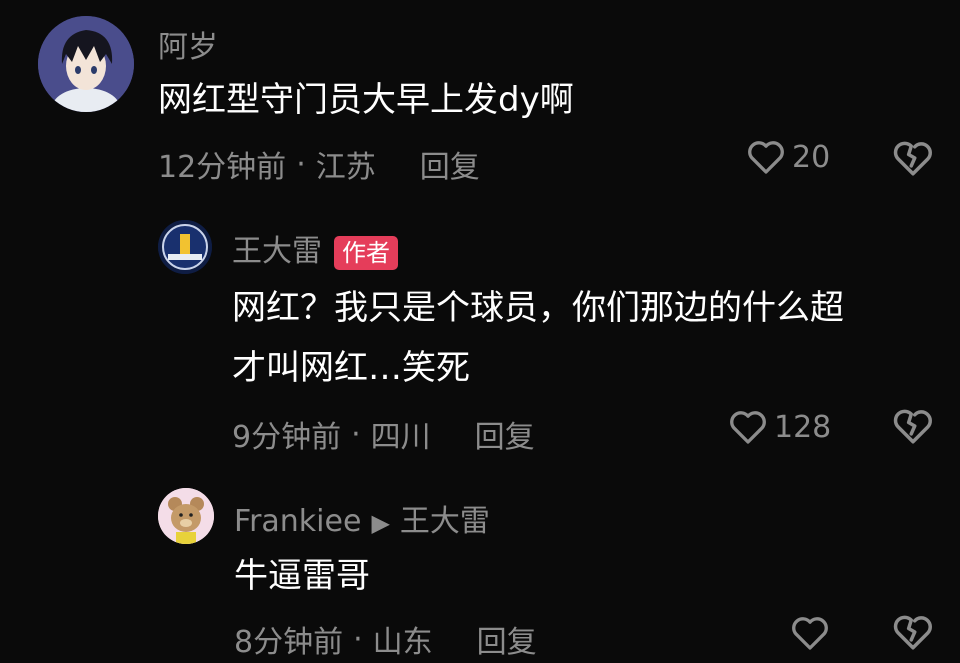  I want to click on bear-avatar-icon, so click(186, 516).